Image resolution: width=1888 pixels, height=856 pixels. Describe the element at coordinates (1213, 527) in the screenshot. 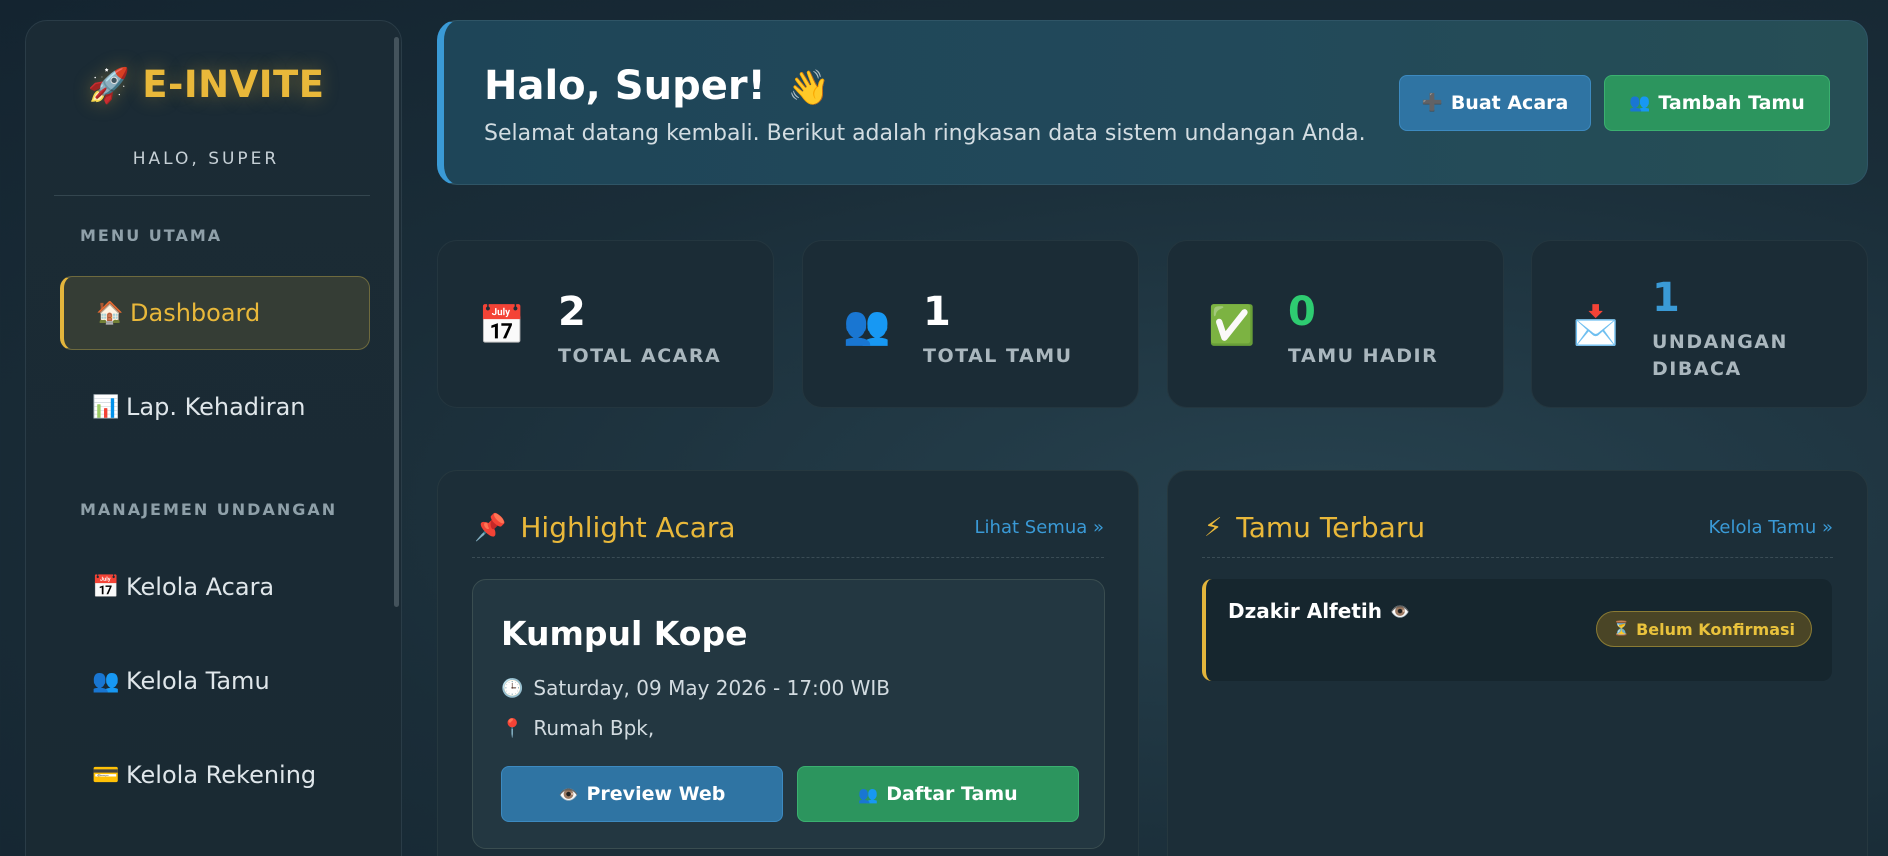

I see `lightning-icon: ⚡` at that location.